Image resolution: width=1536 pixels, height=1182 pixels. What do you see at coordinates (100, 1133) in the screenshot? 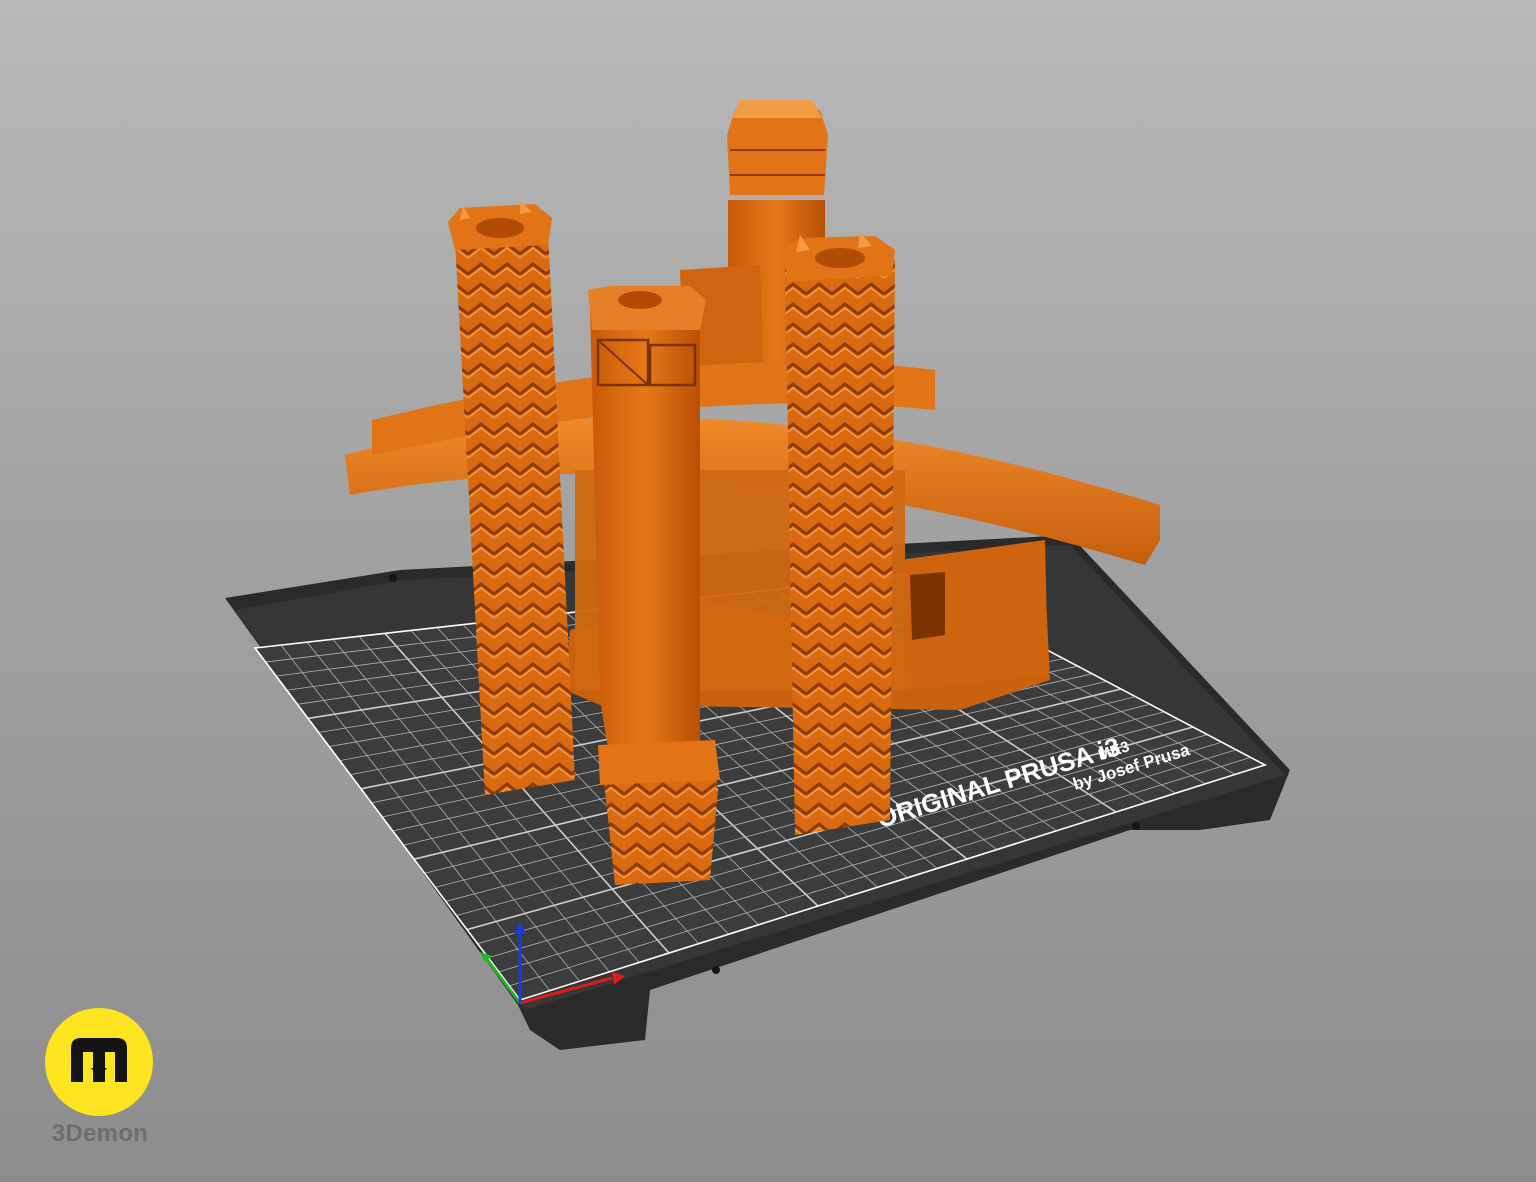
I see `logo-text: 3Demon` at bounding box center [100, 1133].